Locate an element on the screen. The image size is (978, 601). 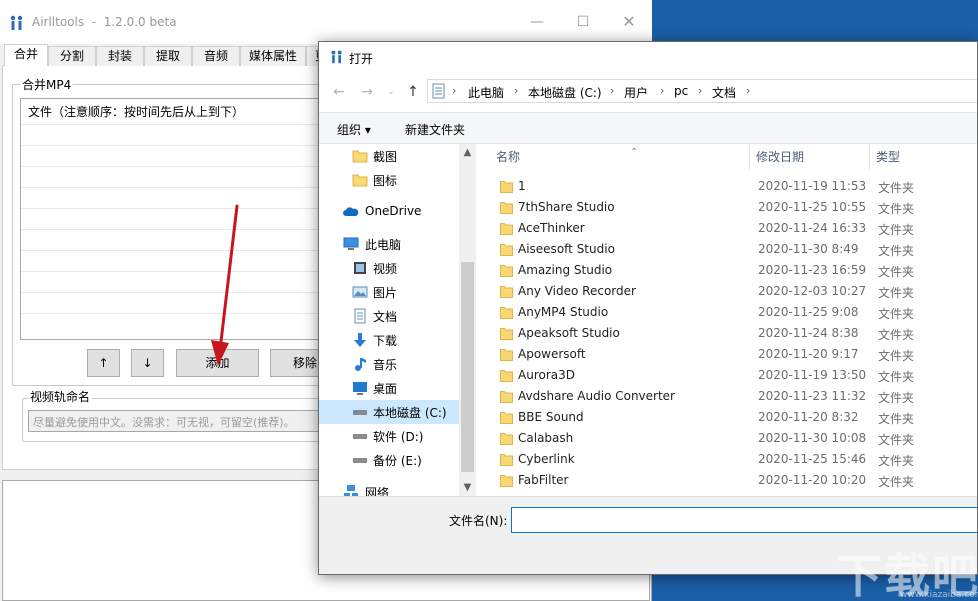
table-row: 1 2020-11-19 11:53 文件夹 is located at coordinates (726, 186).